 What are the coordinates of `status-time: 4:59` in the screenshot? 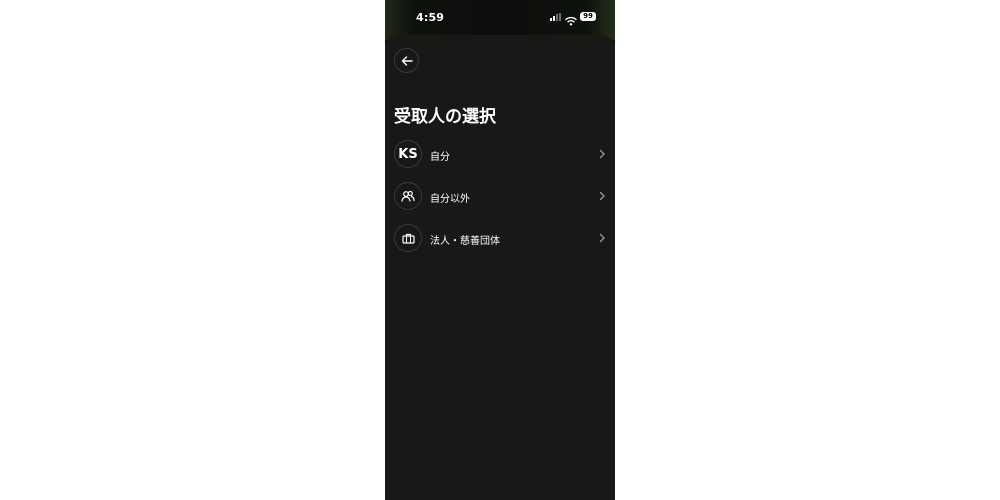 It's located at (430, 17).